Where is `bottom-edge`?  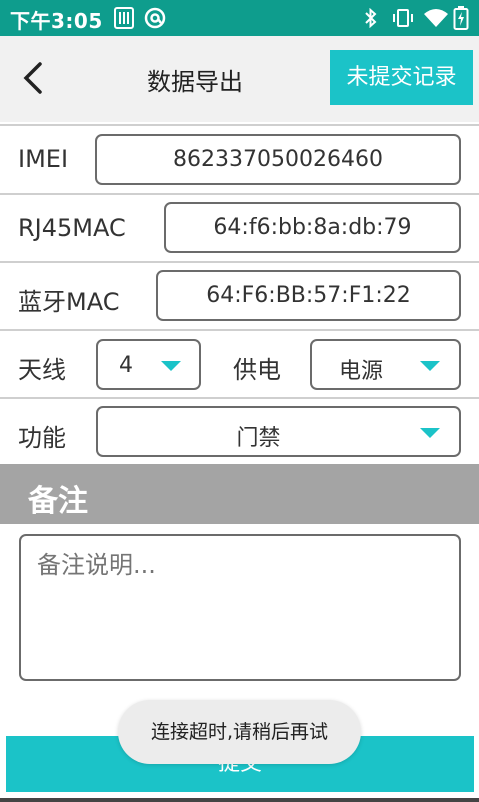 bottom-edge is located at coordinates (239, 800).